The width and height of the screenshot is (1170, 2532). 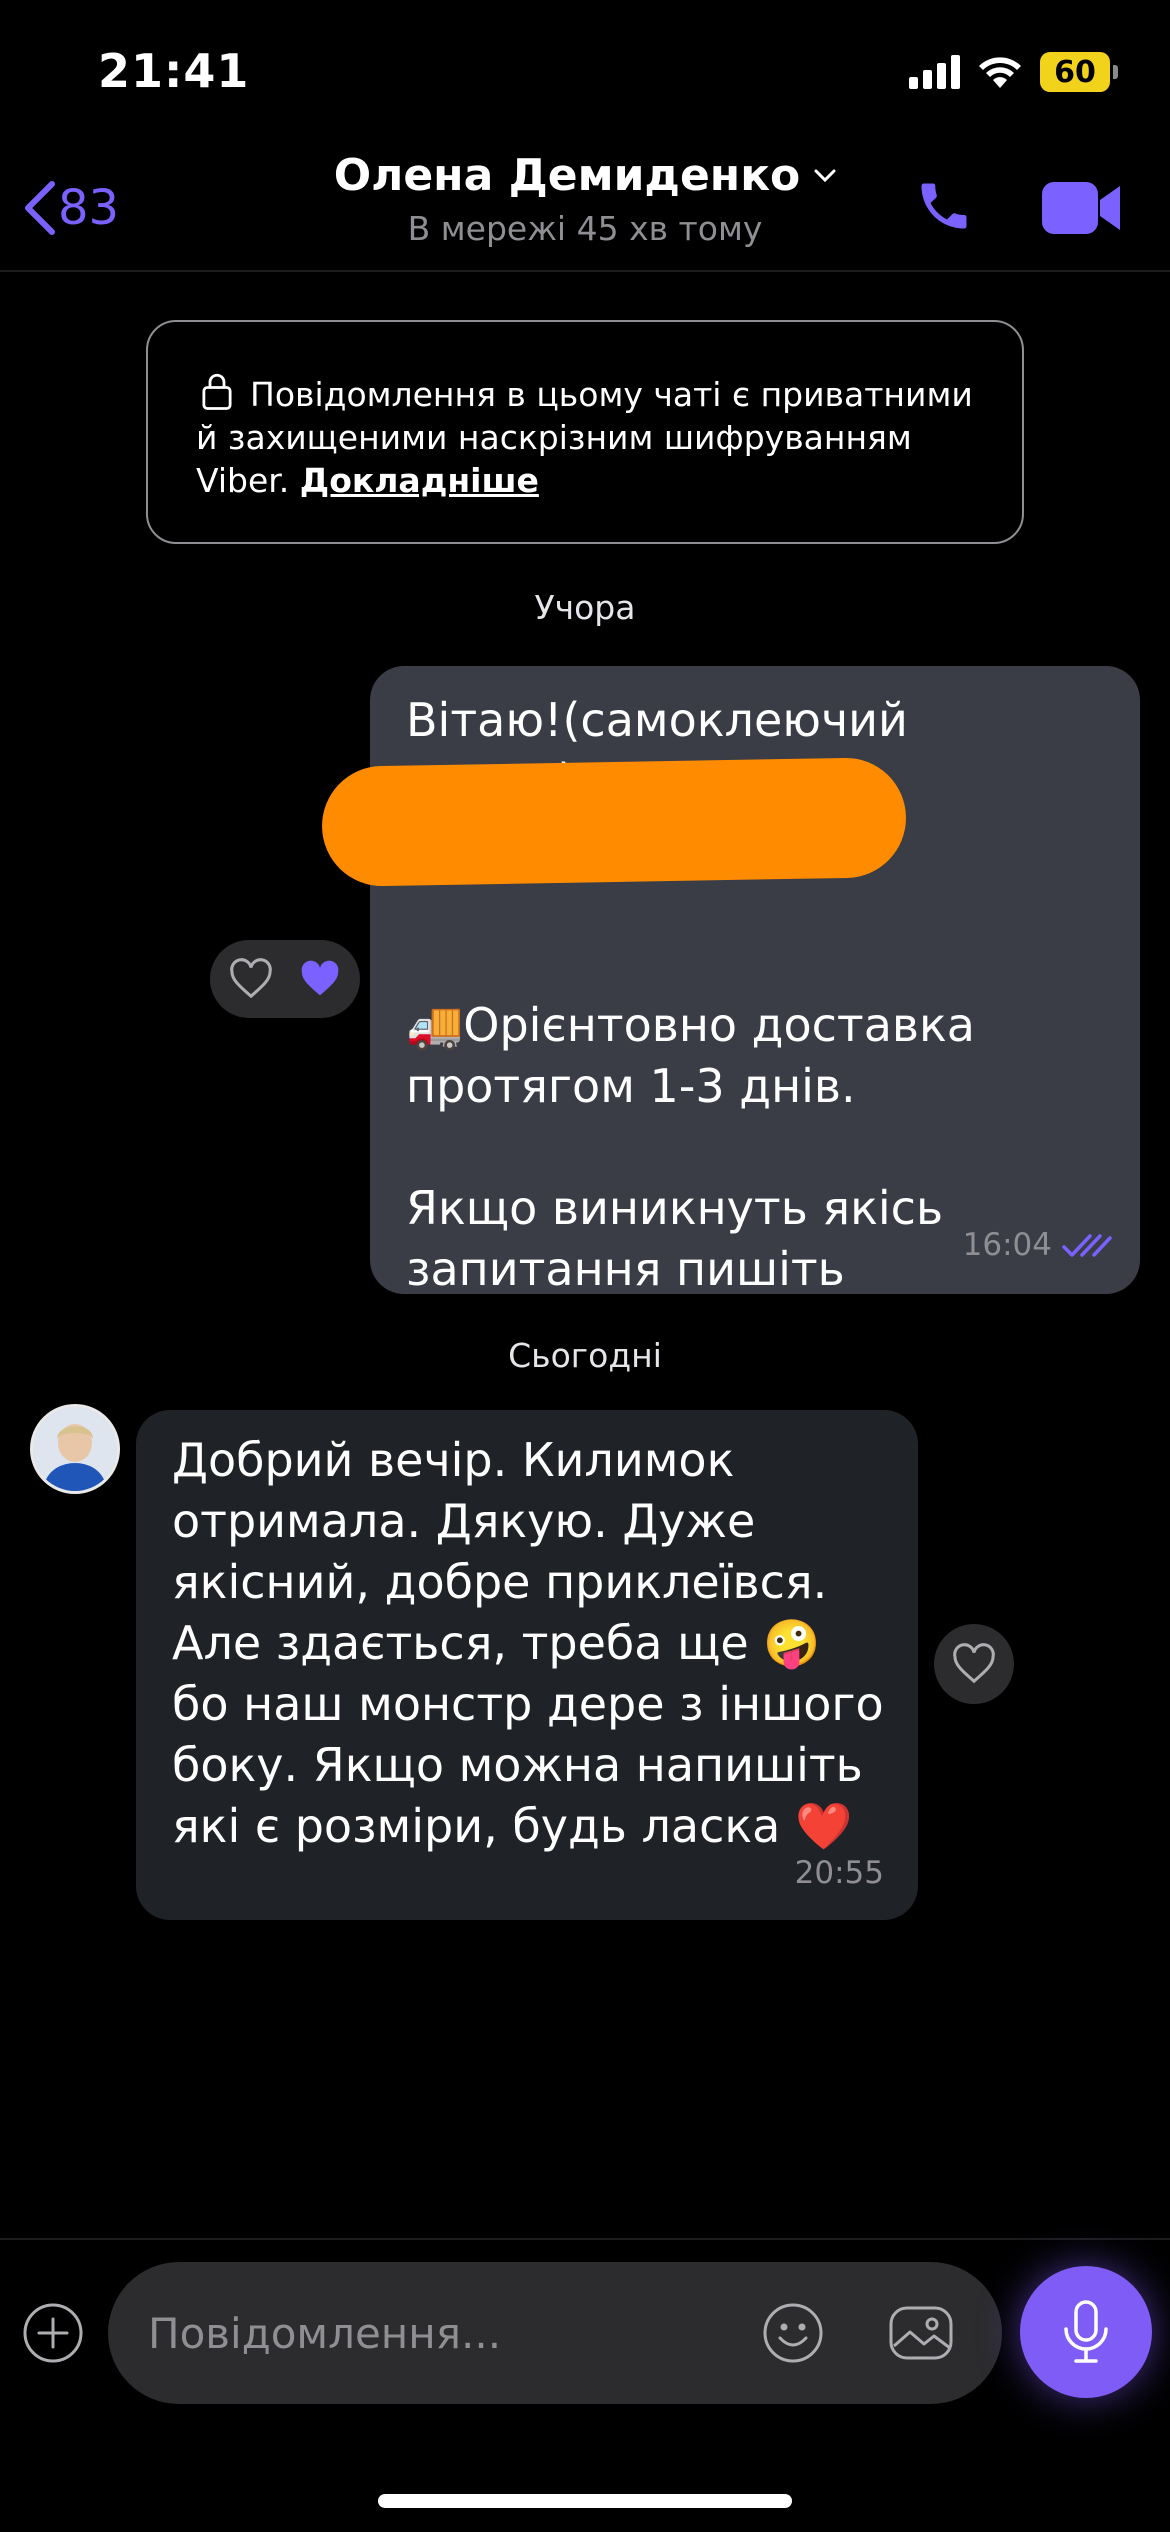 I want to click on status-bar: 21:41 60, so click(x=585, y=75).